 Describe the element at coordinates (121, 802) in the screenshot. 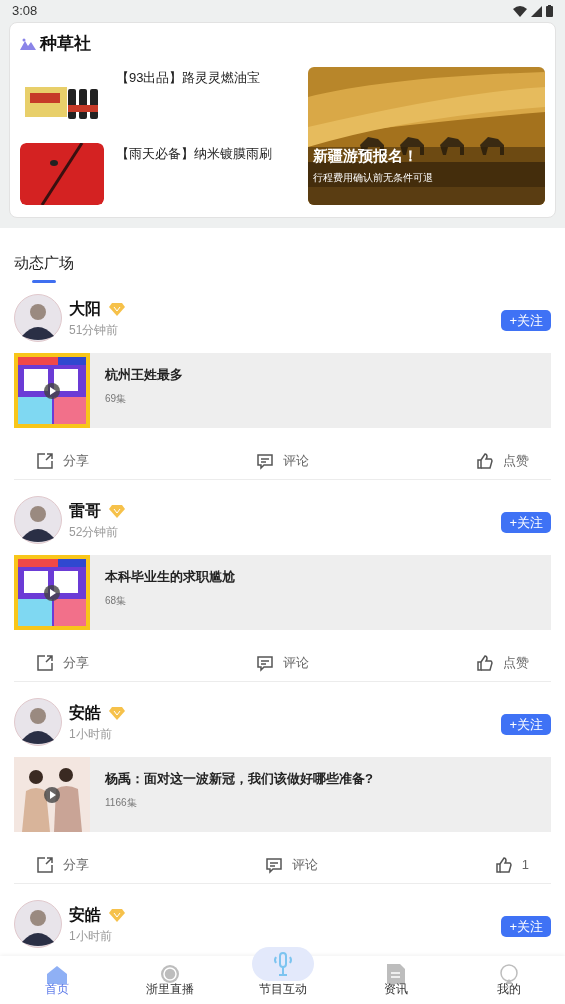

I see `episode-count: 1166集` at that location.